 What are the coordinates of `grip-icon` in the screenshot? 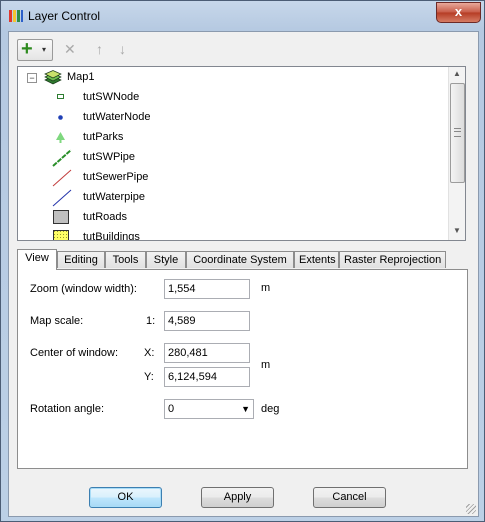 It's located at (457, 132).